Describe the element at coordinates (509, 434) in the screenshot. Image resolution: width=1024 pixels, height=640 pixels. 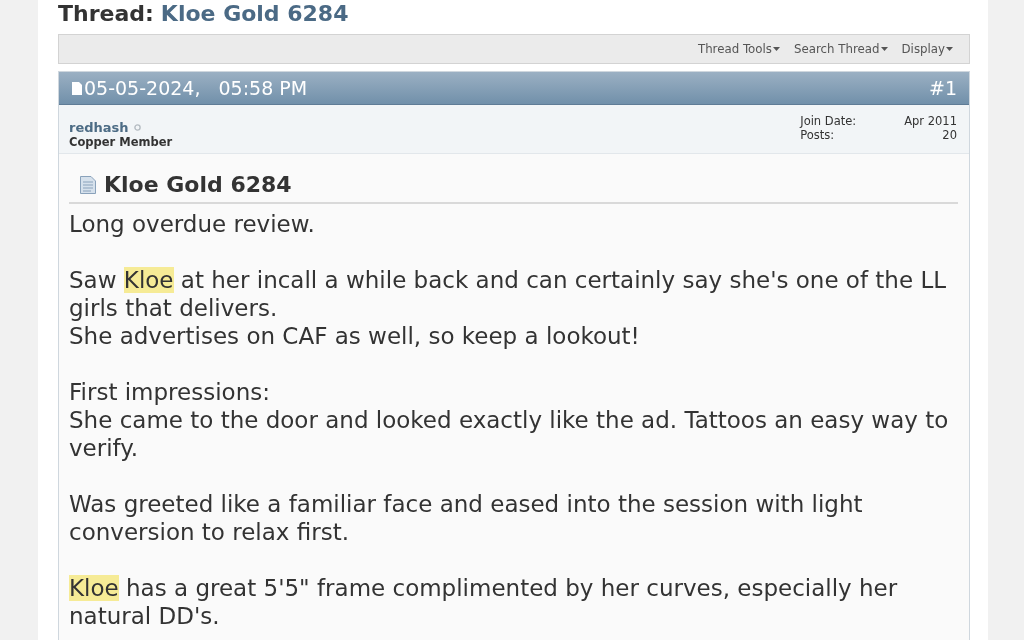
I see `message-text: She came to the door and looked exactly like the ad. Tattoos an easy way to verify.` at that location.